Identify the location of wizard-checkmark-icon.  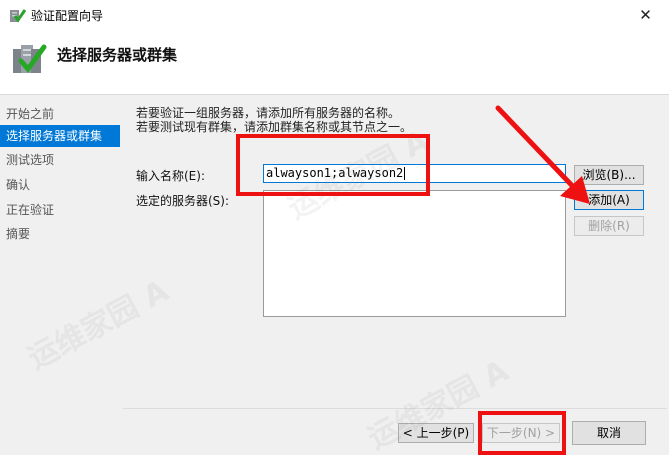
(30, 59).